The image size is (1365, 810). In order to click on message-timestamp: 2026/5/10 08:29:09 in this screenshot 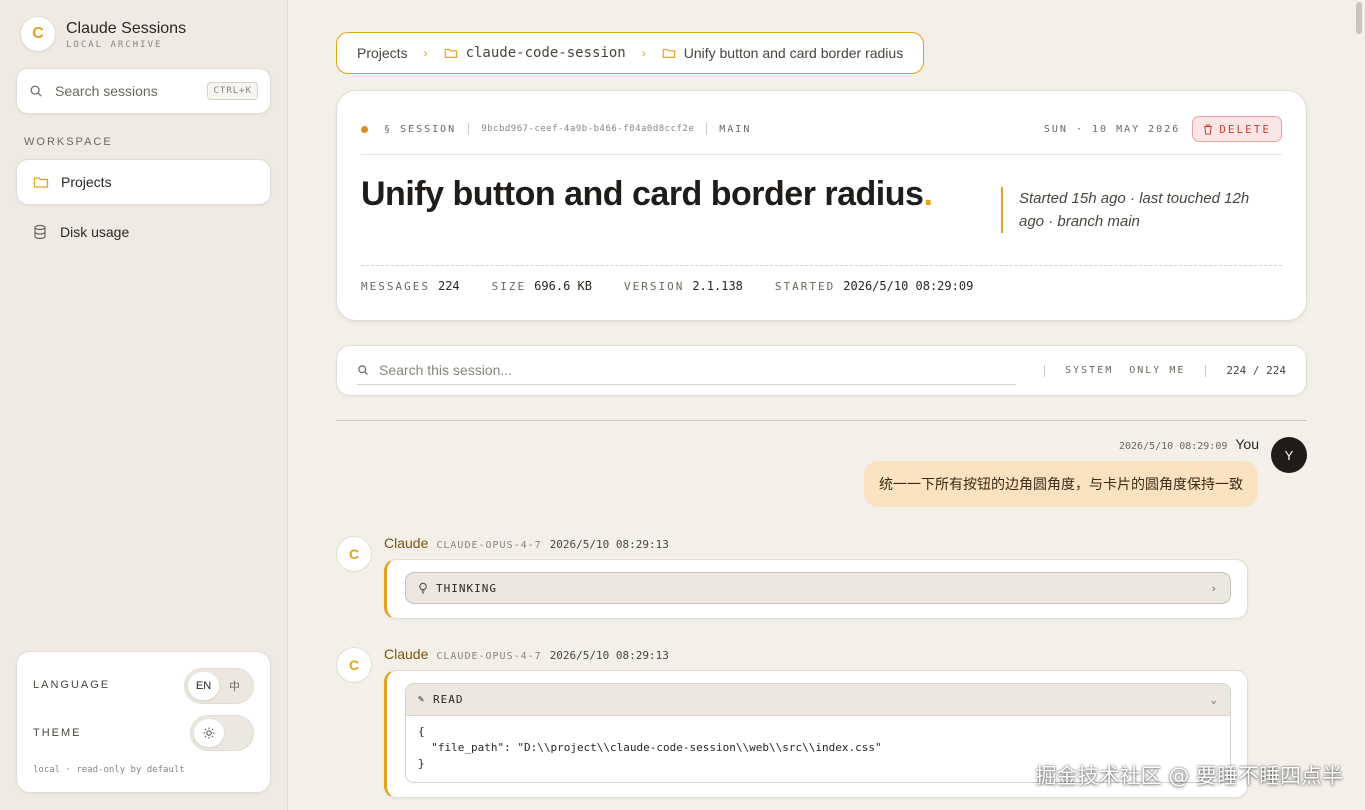, I will do `click(1173, 446)`.